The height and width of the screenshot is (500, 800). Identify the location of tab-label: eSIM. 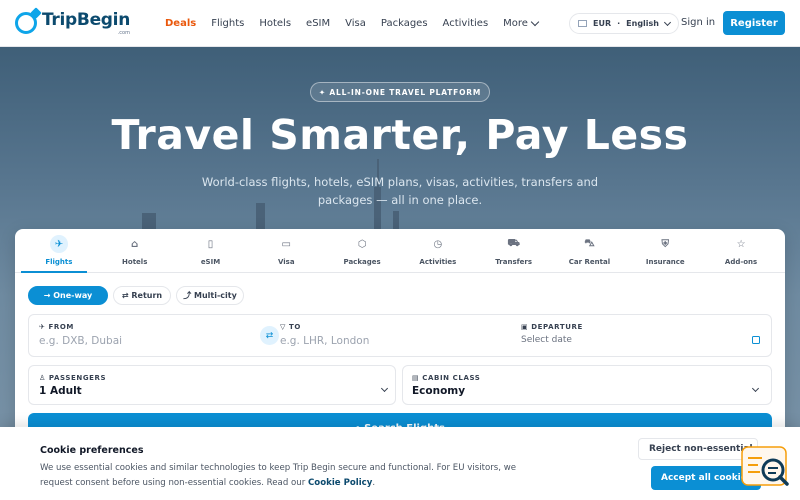
(210, 262).